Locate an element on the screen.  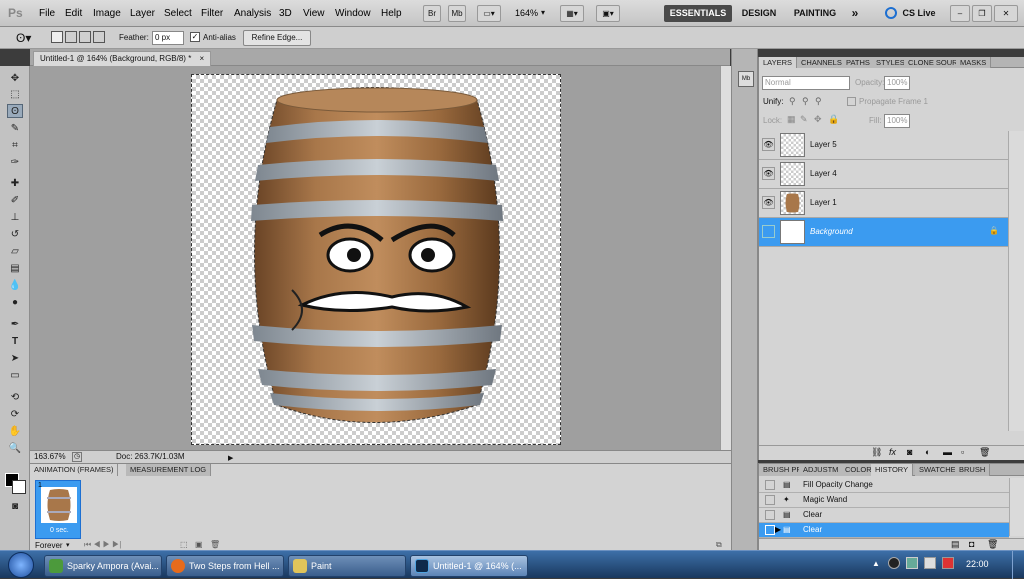
mini-bridge-panel-icon: Mb is located at coordinates (746, 79).